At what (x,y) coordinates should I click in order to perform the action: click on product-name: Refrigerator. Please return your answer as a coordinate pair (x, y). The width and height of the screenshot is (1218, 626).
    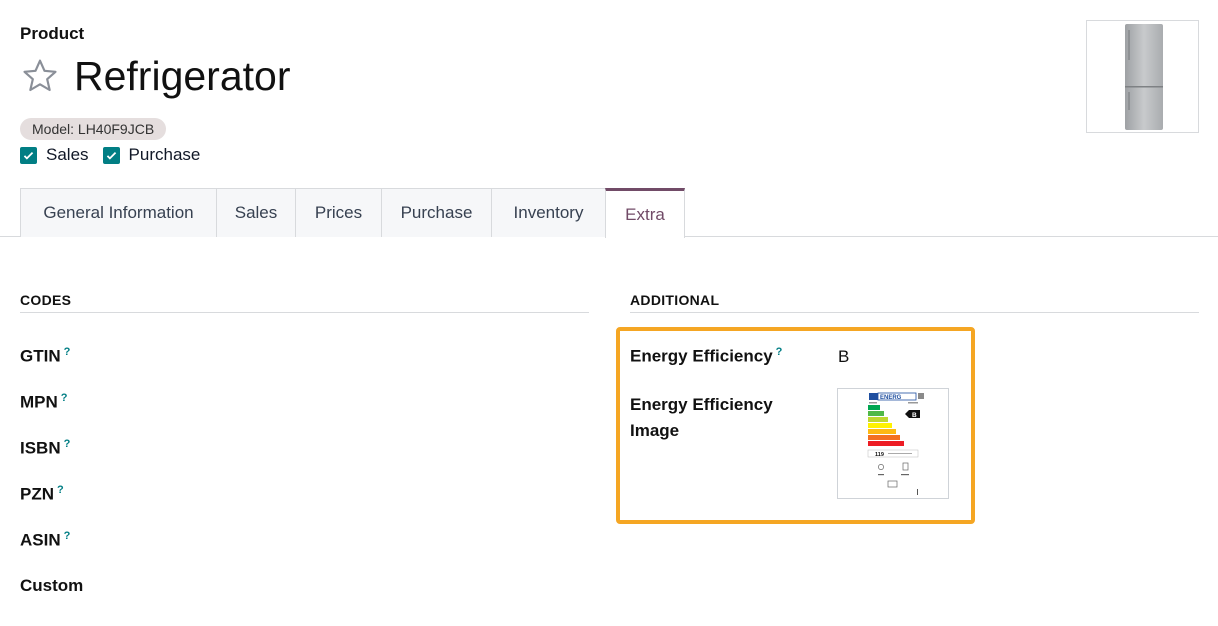
    Looking at the image, I should click on (182, 76).